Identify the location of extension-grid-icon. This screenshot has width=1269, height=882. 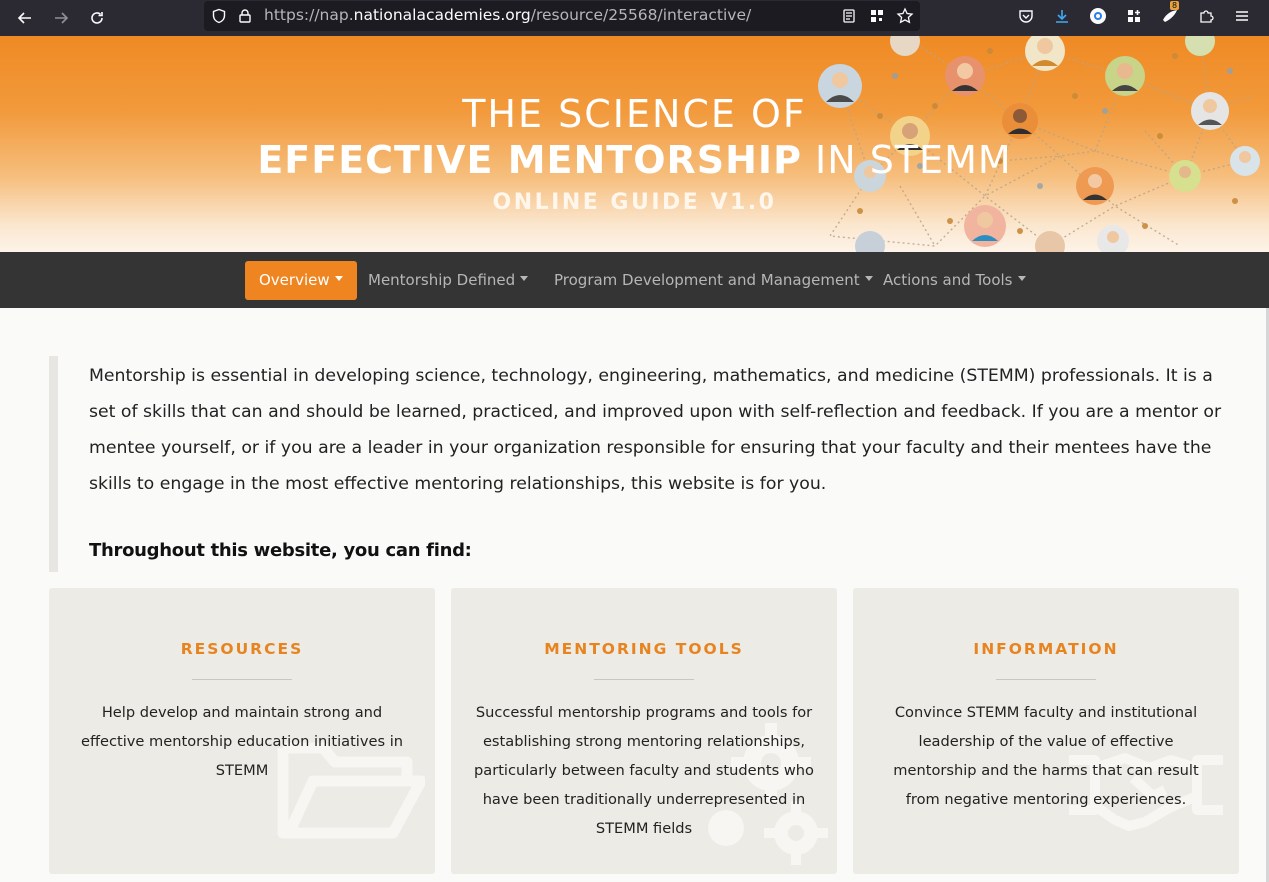
(1134, 16).